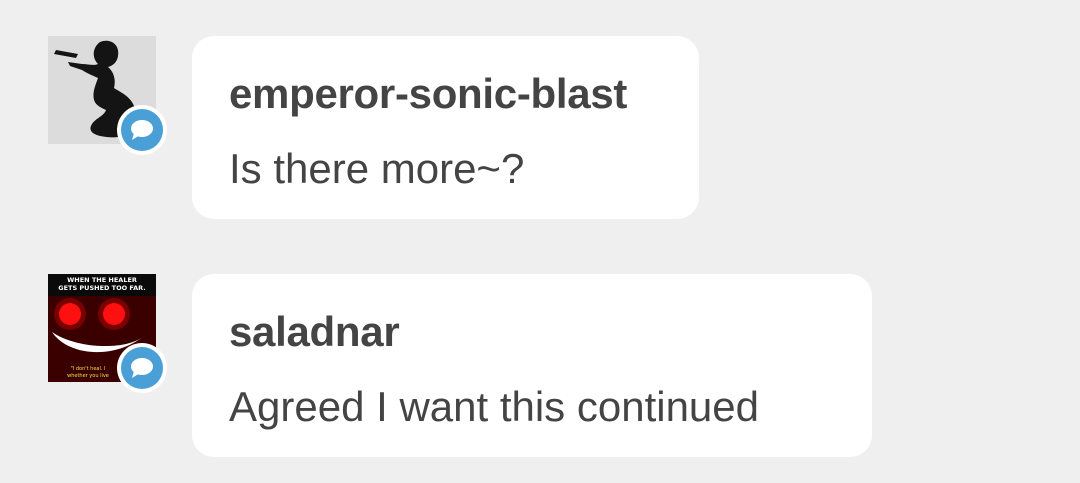 Image resolution: width=1080 pixels, height=483 pixels. Describe the element at coordinates (377, 168) in the screenshot. I see `comment-text: Is there more~?` at that location.